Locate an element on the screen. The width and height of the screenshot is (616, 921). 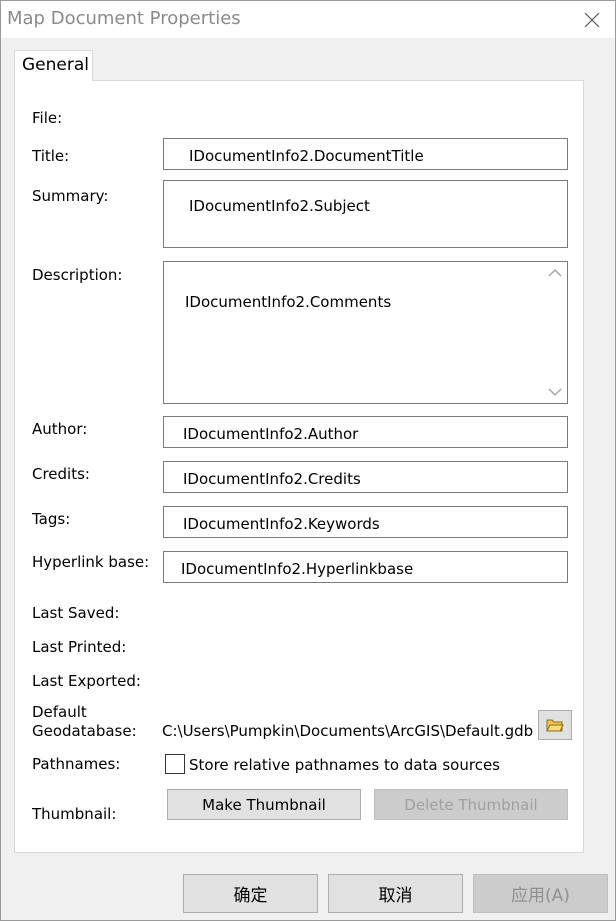
default-geodatabase-label-line1: Default is located at coordinates (59, 712).